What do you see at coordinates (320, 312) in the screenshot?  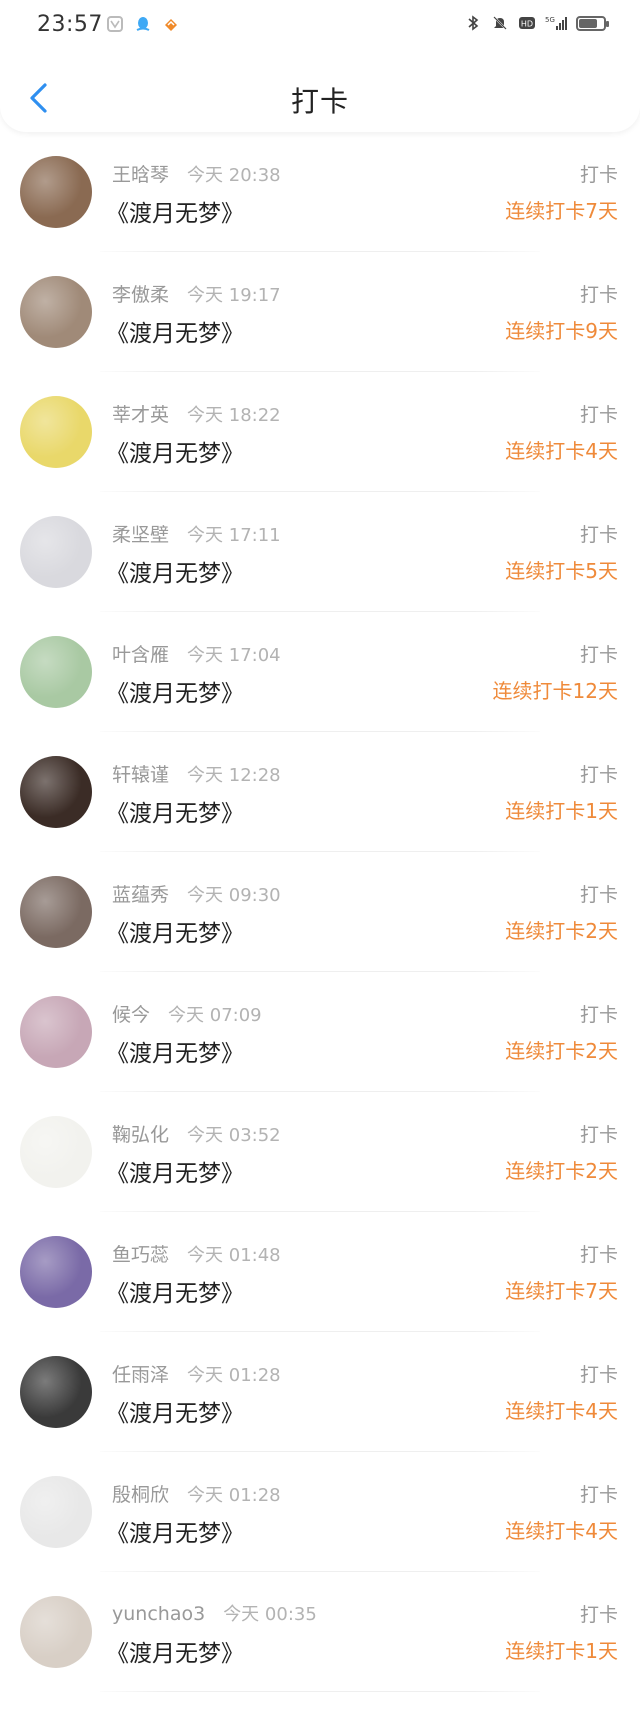 I see `list-item: 李傲柔 今天 19:17 《渡月无梦》 打卡 连续打卡9天` at bounding box center [320, 312].